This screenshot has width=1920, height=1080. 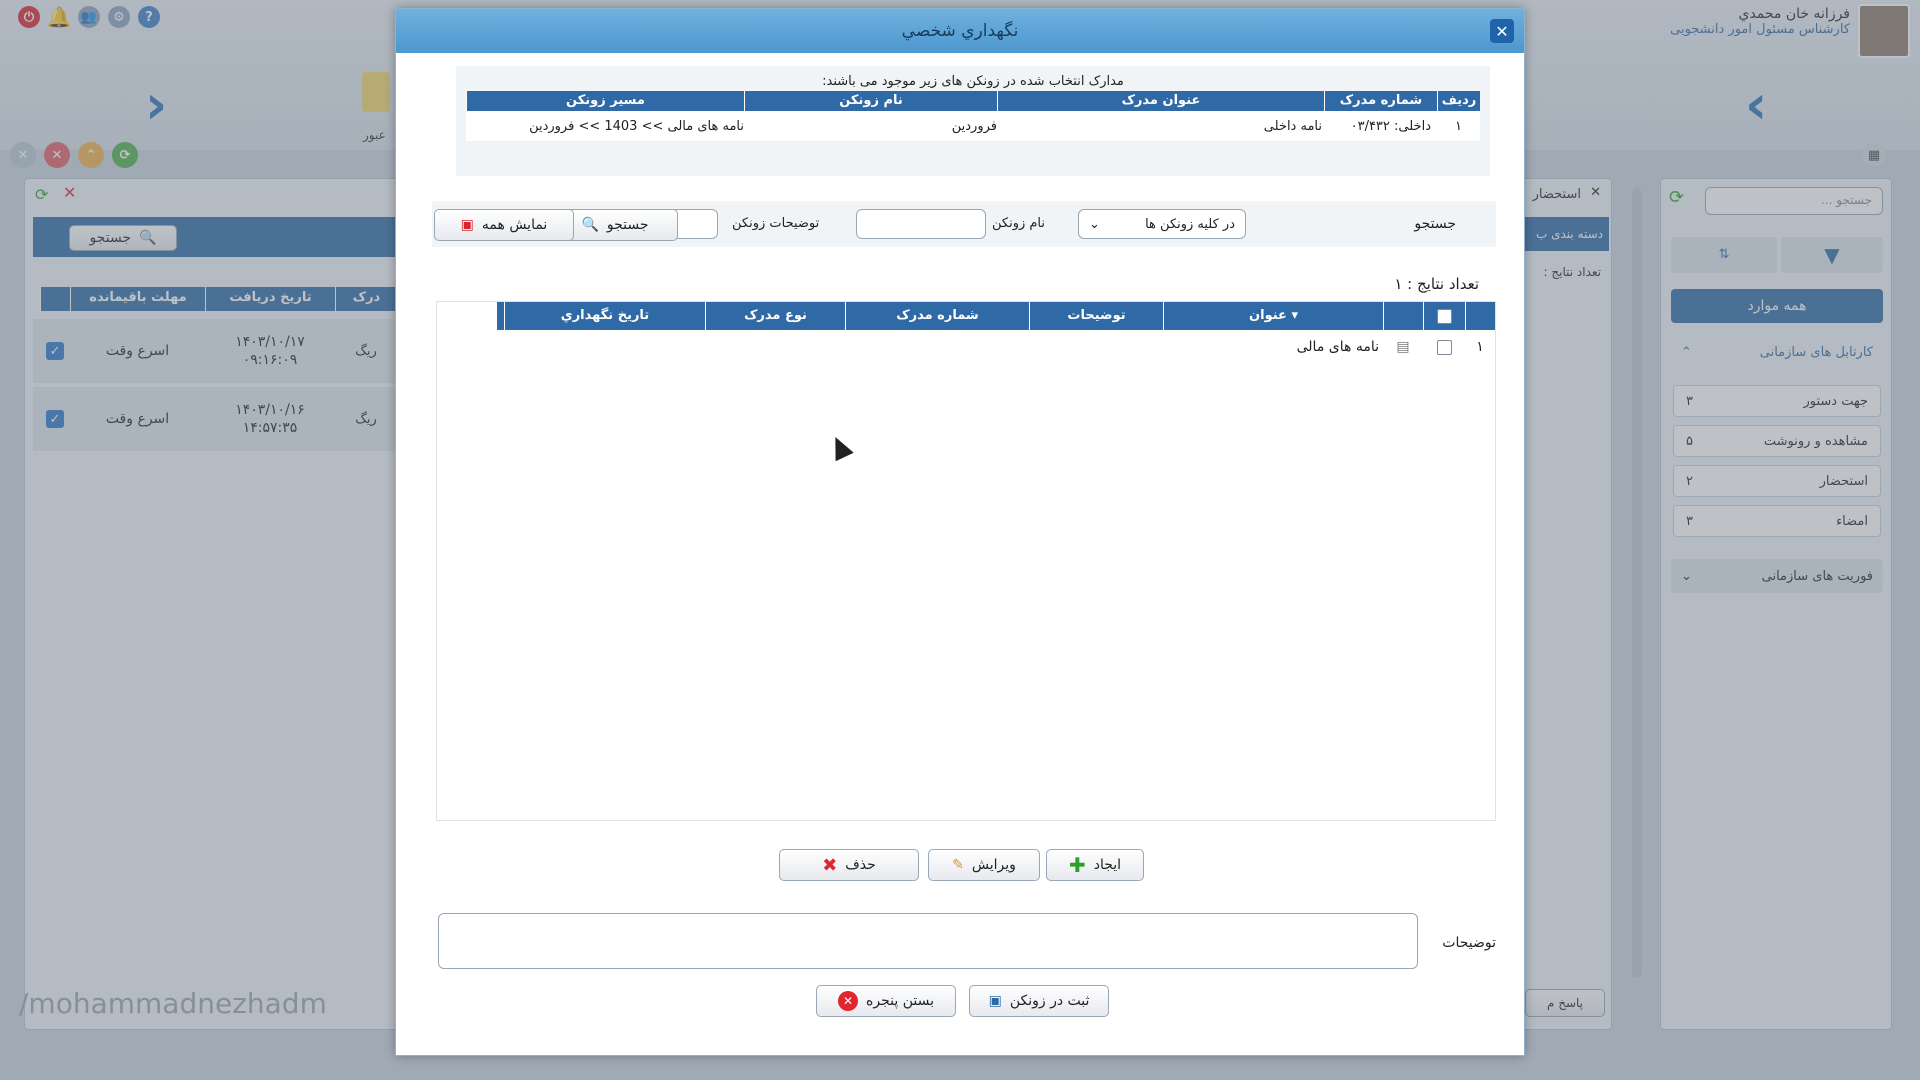 What do you see at coordinates (1557, 194) in the screenshot?
I see `tab-label: استحضار` at bounding box center [1557, 194].